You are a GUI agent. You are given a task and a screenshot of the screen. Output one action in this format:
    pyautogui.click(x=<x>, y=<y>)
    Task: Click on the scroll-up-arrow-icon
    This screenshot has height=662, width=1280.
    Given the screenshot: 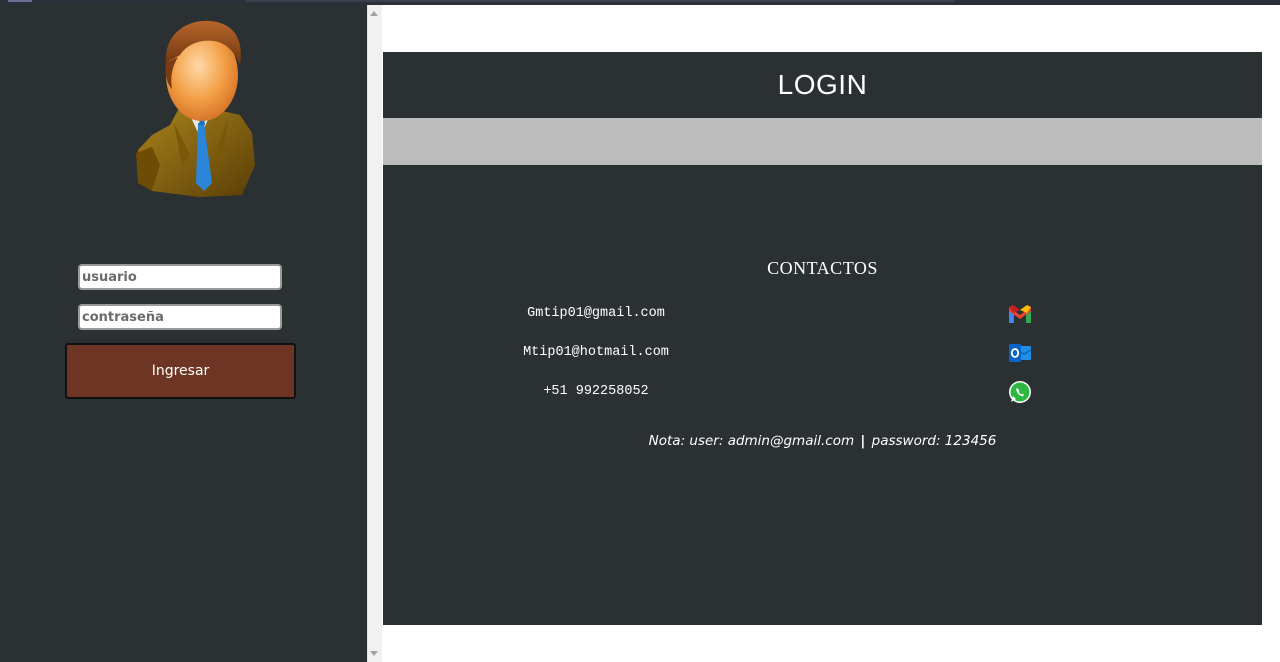 What is the action you would take?
    pyautogui.click(x=374, y=13)
    